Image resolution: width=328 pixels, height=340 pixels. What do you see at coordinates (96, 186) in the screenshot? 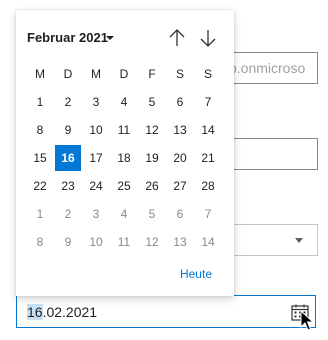
I see `day-cell: 24` at bounding box center [96, 186].